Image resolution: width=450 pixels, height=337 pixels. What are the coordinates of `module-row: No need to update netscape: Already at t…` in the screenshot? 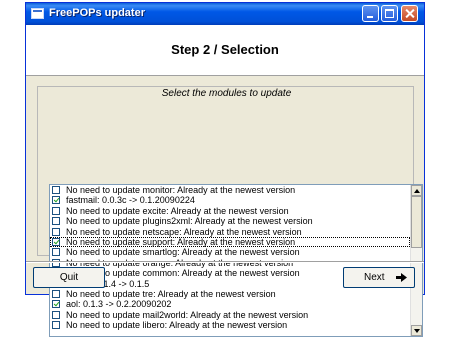 It's located at (230, 232).